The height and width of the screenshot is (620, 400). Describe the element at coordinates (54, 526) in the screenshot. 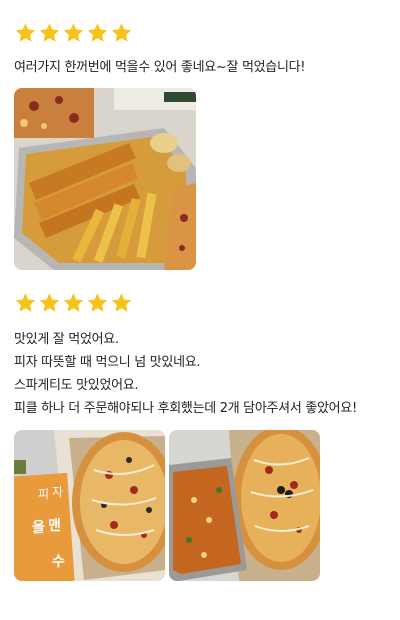

I see `sign-text: 맨` at that location.